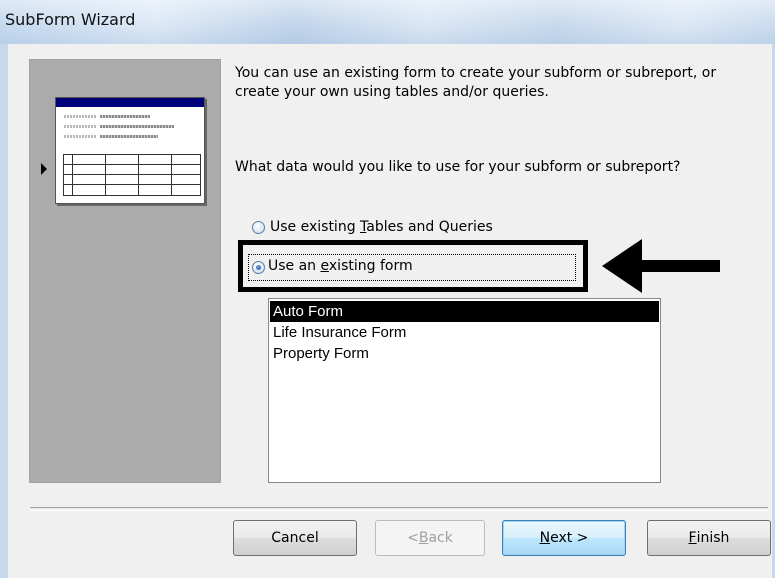 This screenshot has height=578, width=775. Describe the element at coordinates (440, 538) in the screenshot. I see `back-button-label: ack` at that location.